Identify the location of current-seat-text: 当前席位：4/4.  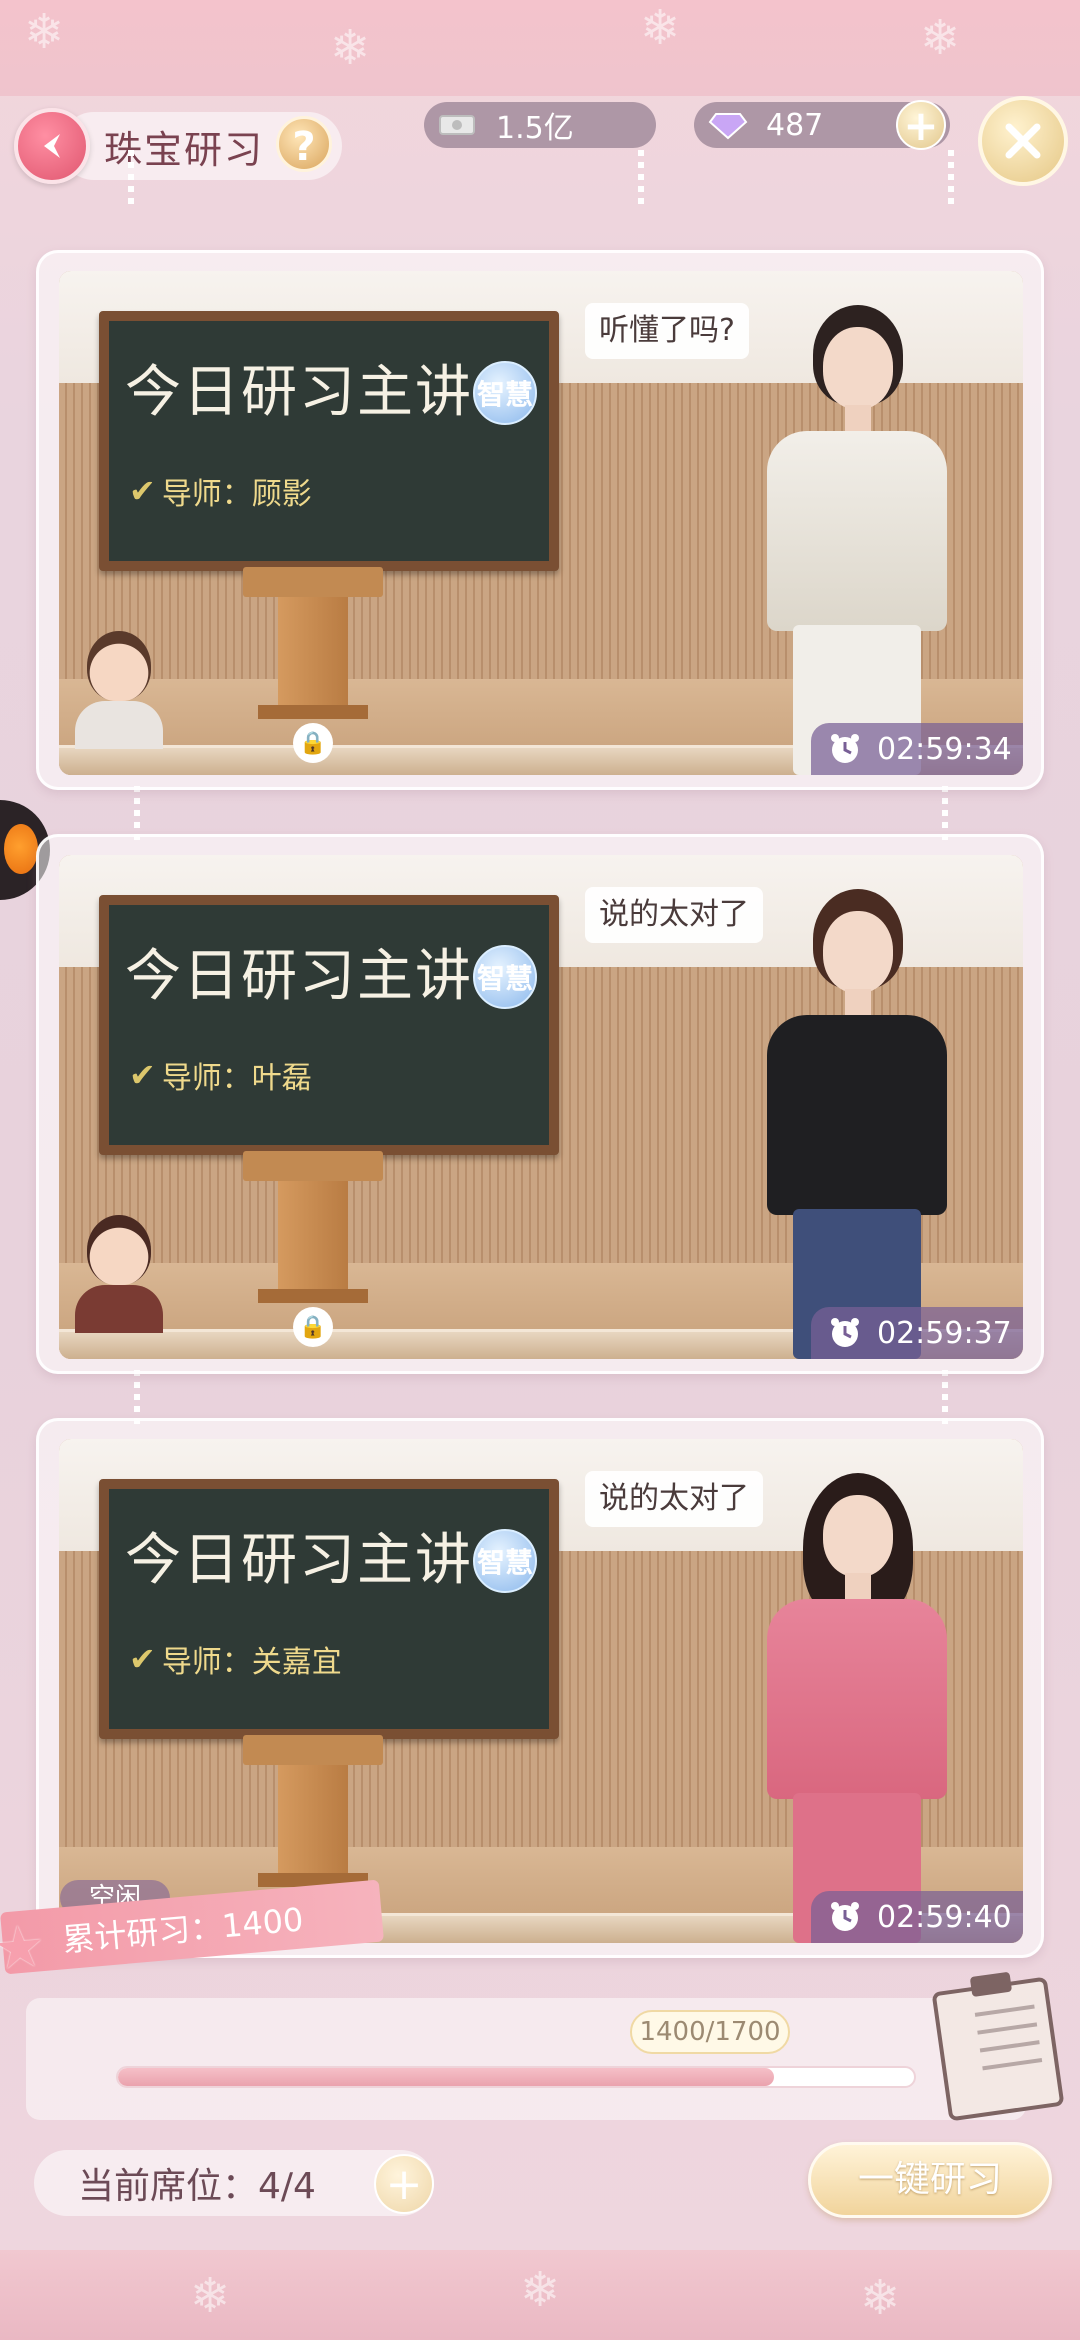
(197, 2186).